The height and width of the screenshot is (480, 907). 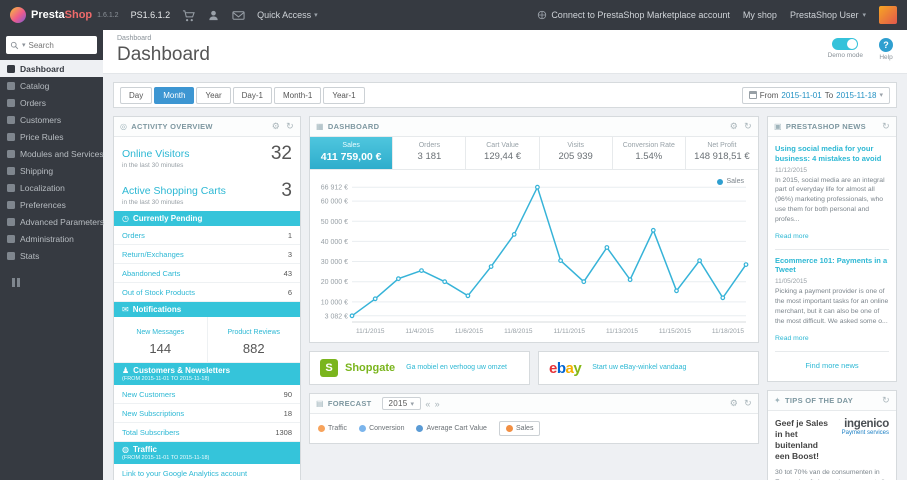 I want to click on abandoned-carts-link: Abandoned Carts, so click(x=151, y=273).